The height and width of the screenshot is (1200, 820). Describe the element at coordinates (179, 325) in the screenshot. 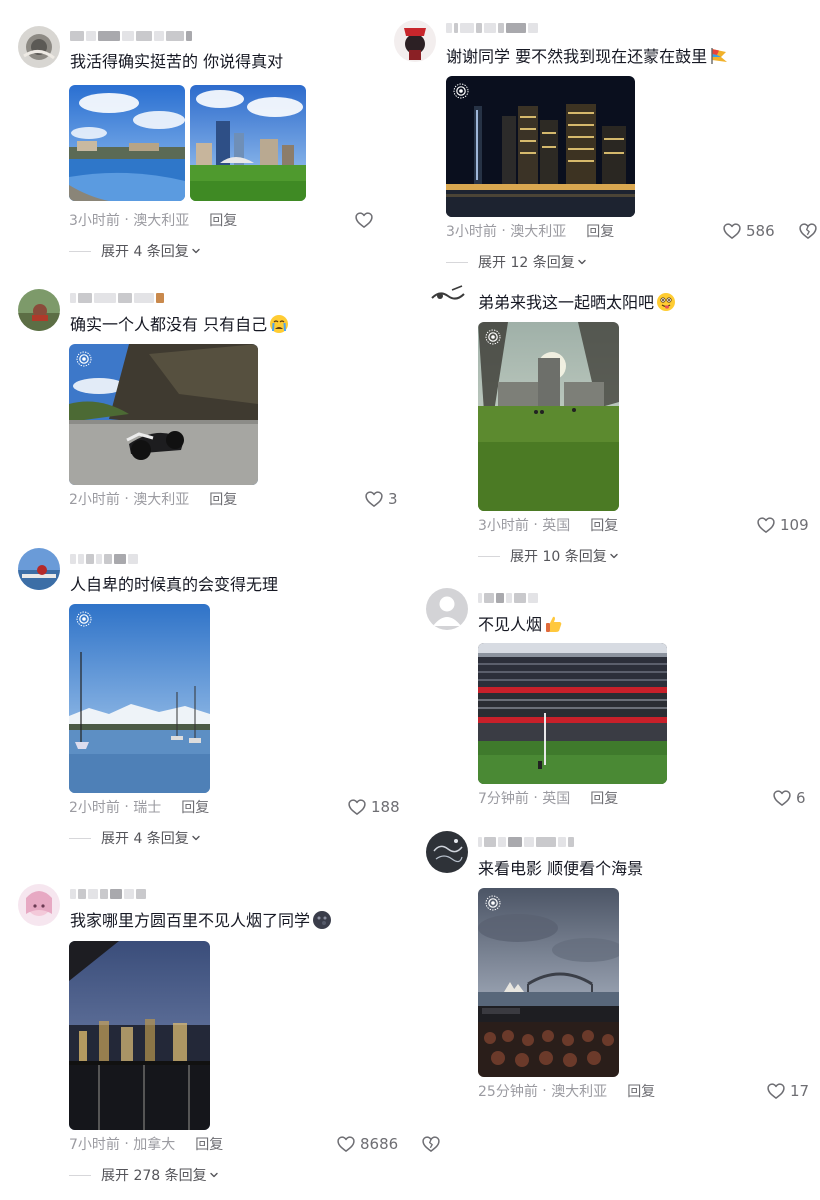

I see `comment-text: 确实一个人都没有 只有自己` at that location.